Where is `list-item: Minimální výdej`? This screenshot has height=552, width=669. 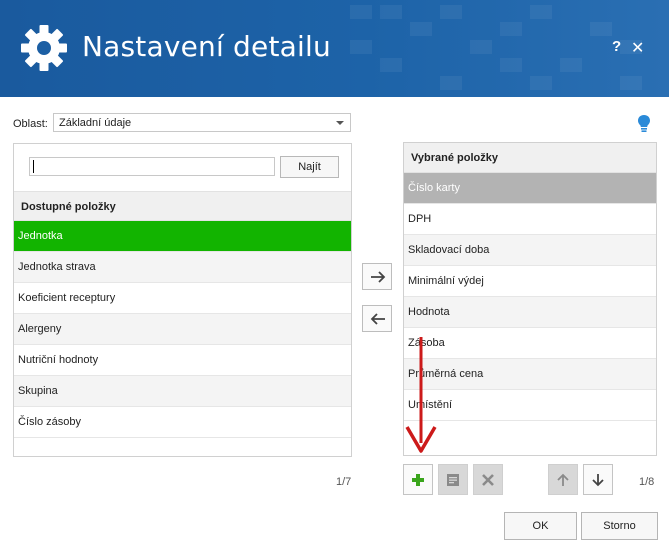 list-item: Minimální výdej is located at coordinates (530, 281).